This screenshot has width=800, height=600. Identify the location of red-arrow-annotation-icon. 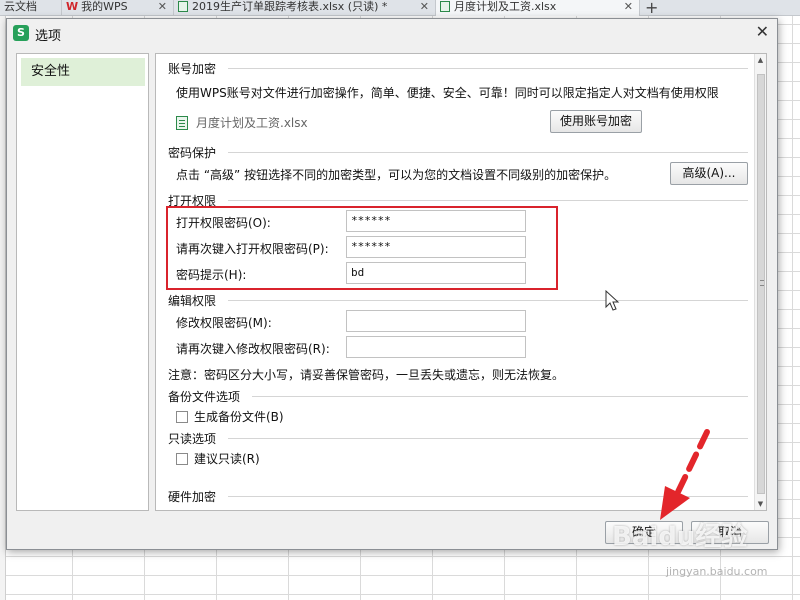
(685, 474).